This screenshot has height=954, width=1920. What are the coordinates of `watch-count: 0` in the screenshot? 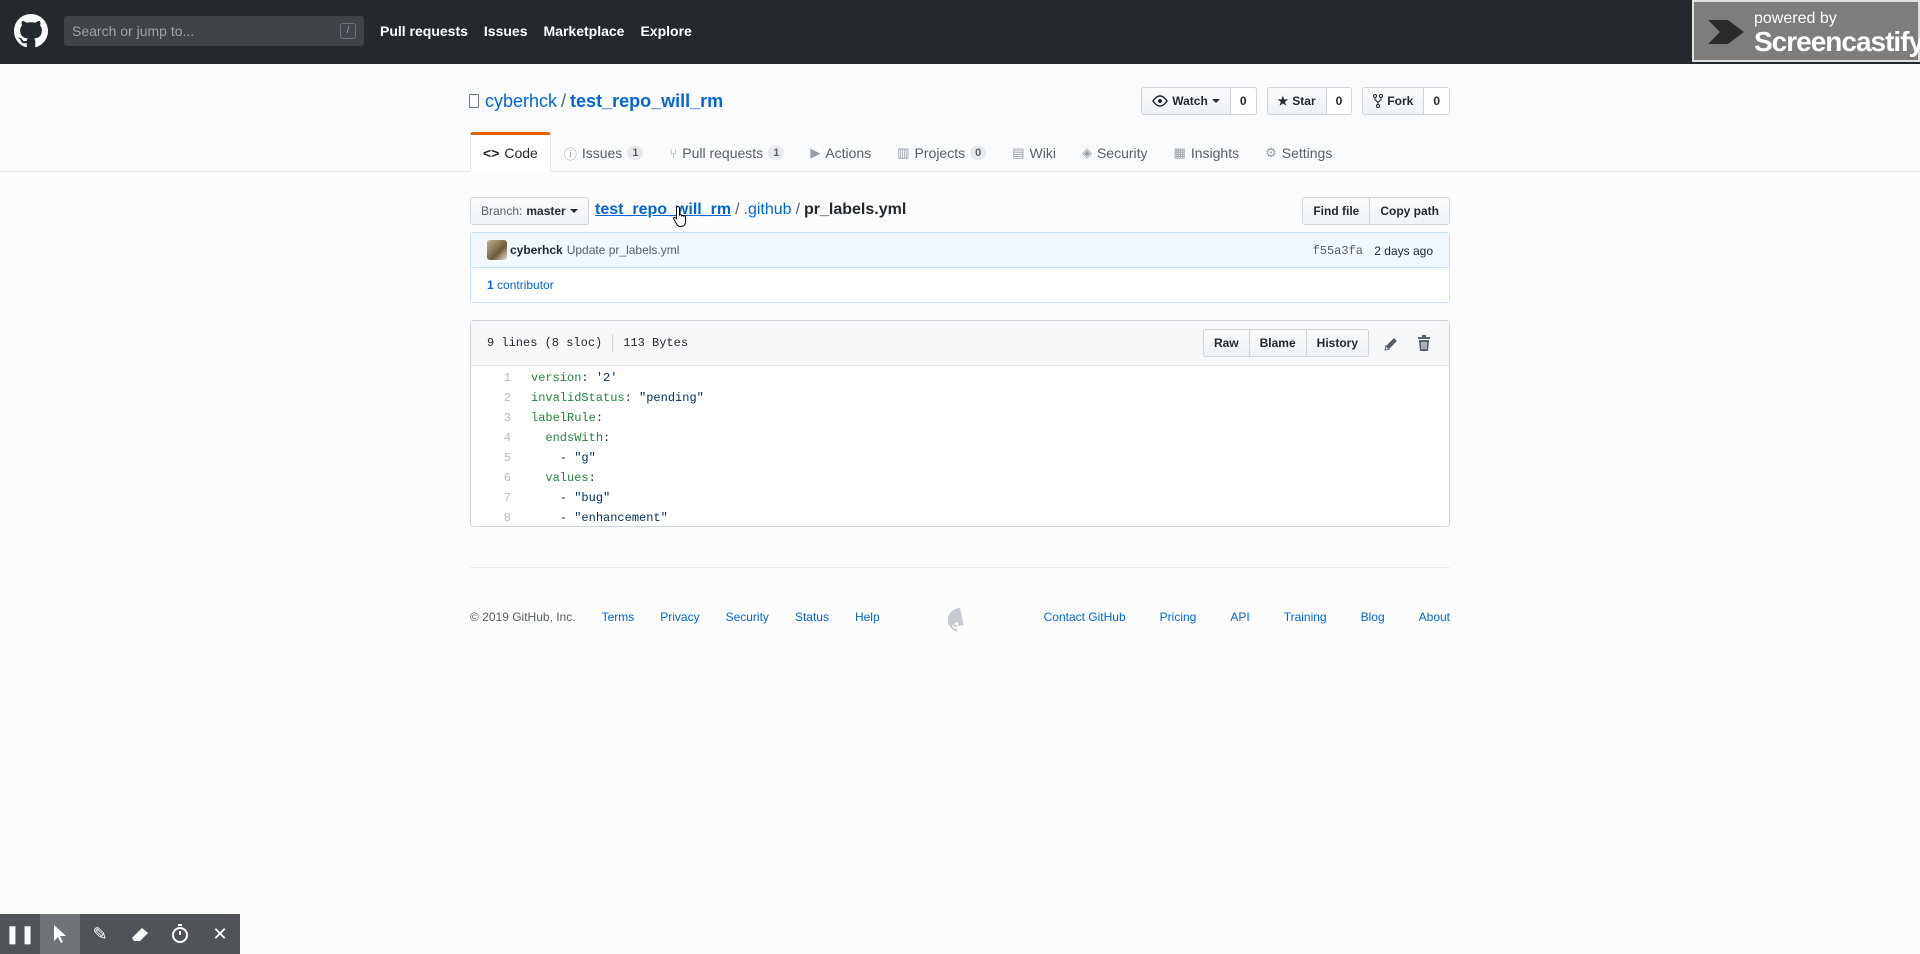 It's located at (1243, 101).